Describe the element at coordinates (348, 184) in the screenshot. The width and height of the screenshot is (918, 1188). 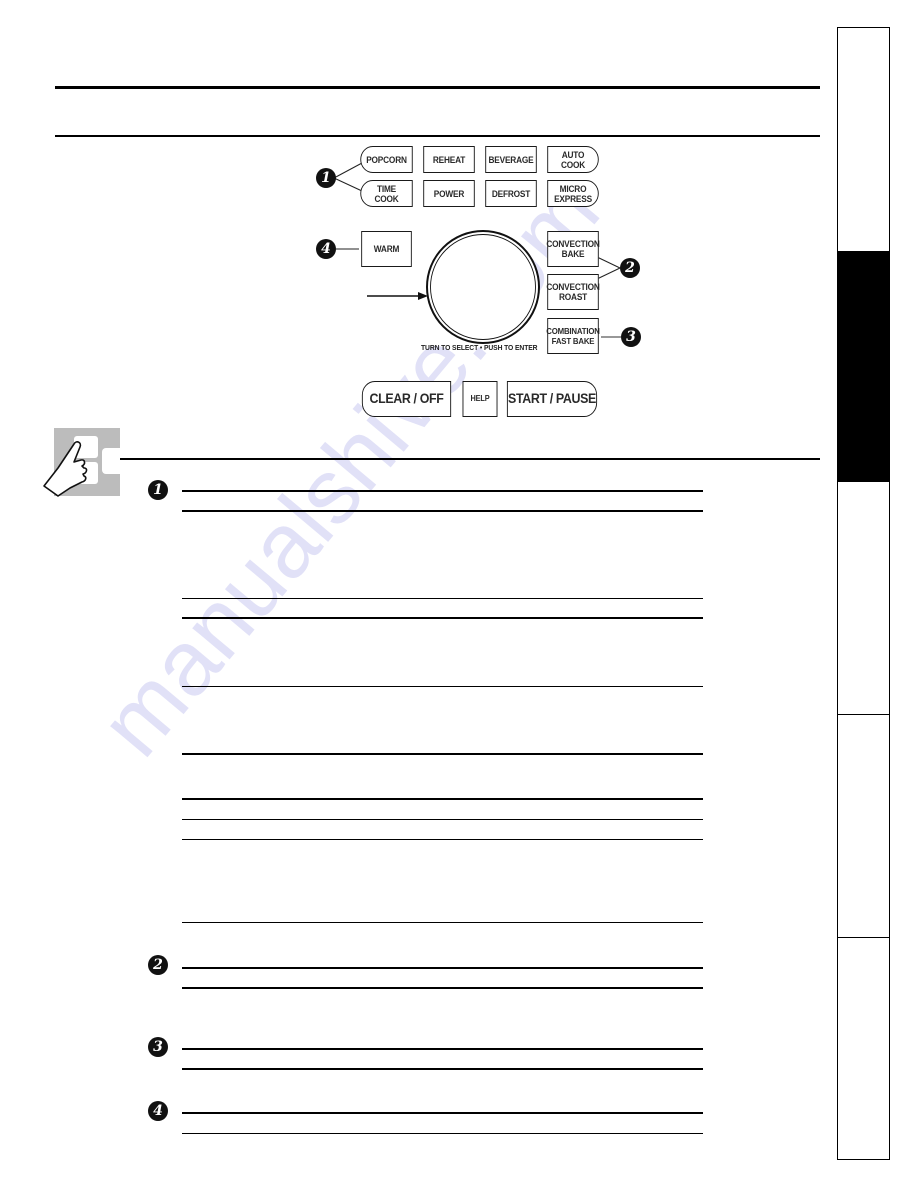
I see `callout-1-leader-bottom` at that location.